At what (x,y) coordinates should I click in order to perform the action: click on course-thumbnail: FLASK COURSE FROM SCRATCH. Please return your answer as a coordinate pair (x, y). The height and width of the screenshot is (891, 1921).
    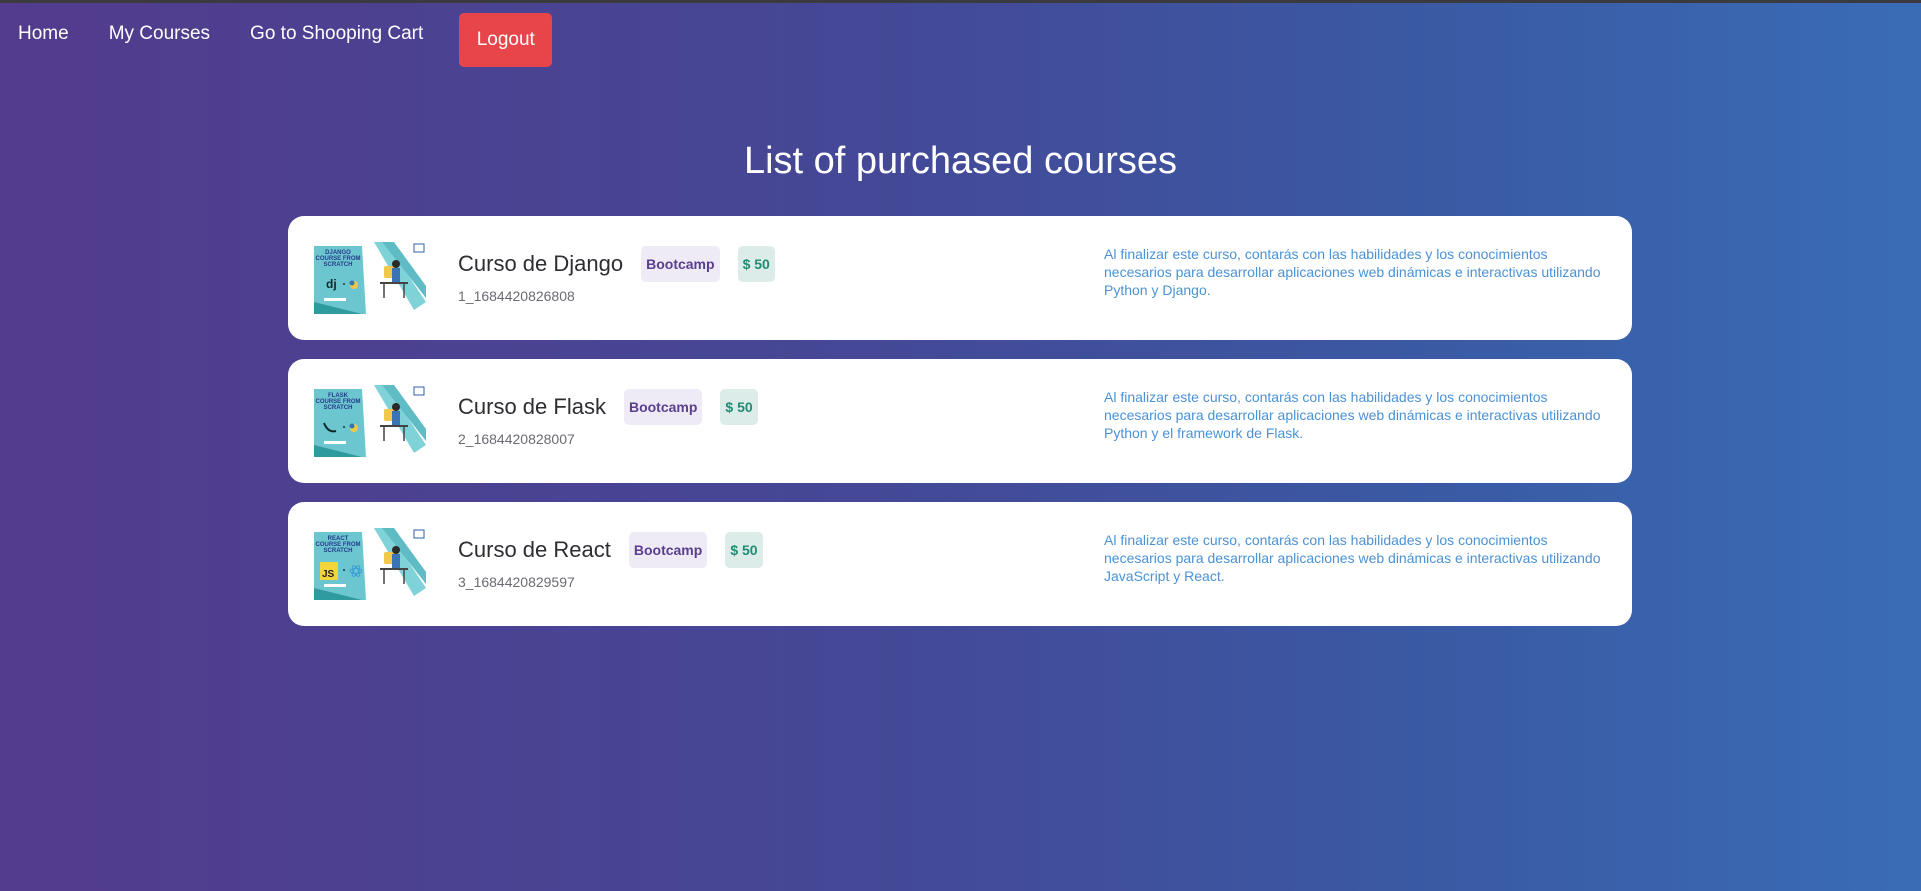
    Looking at the image, I should click on (370, 421).